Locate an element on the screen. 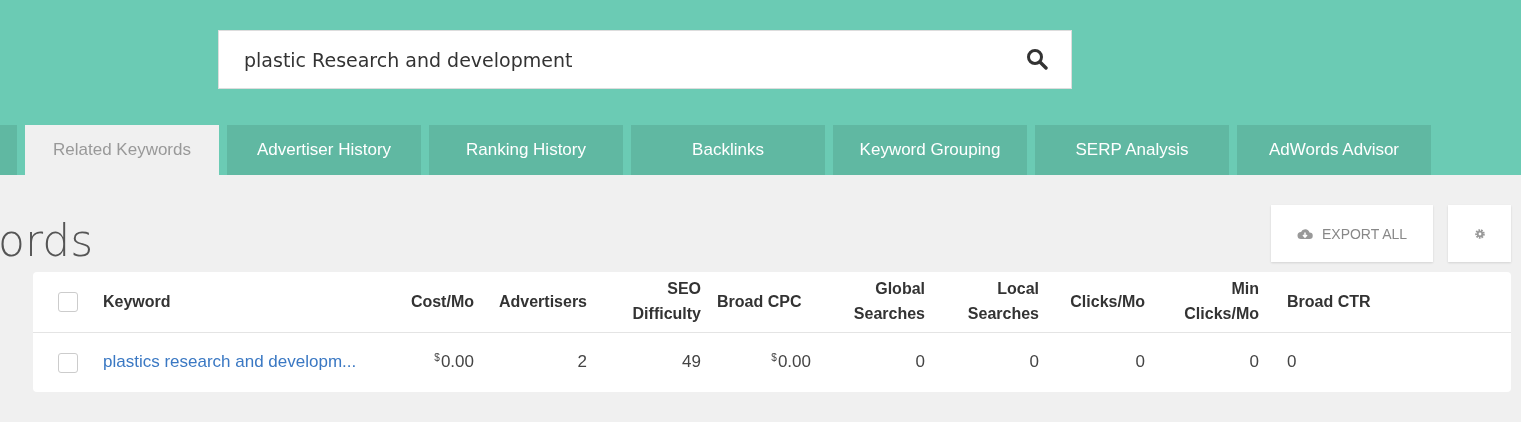 The width and height of the screenshot is (1521, 422). column-header: Keyword is located at coordinates (137, 302).